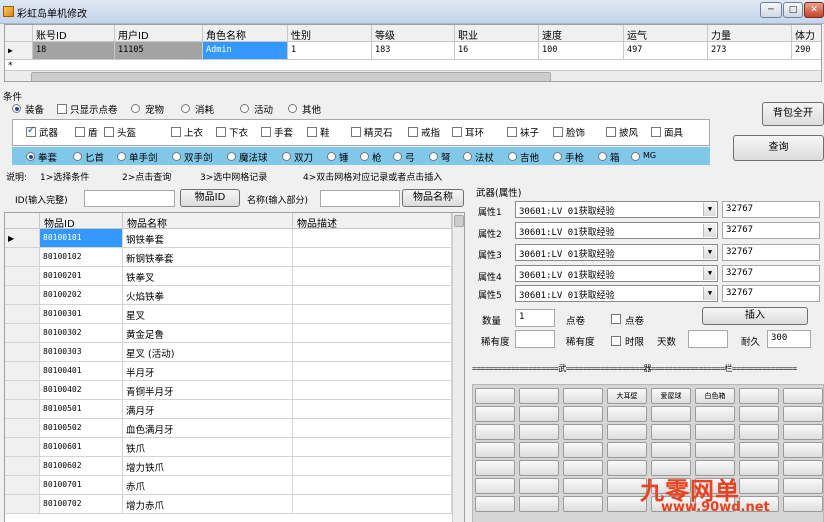 The height and width of the screenshot is (522, 824). What do you see at coordinates (81, 295) in the screenshot?
I see `item-id: 80100202` at bounding box center [81, 295].